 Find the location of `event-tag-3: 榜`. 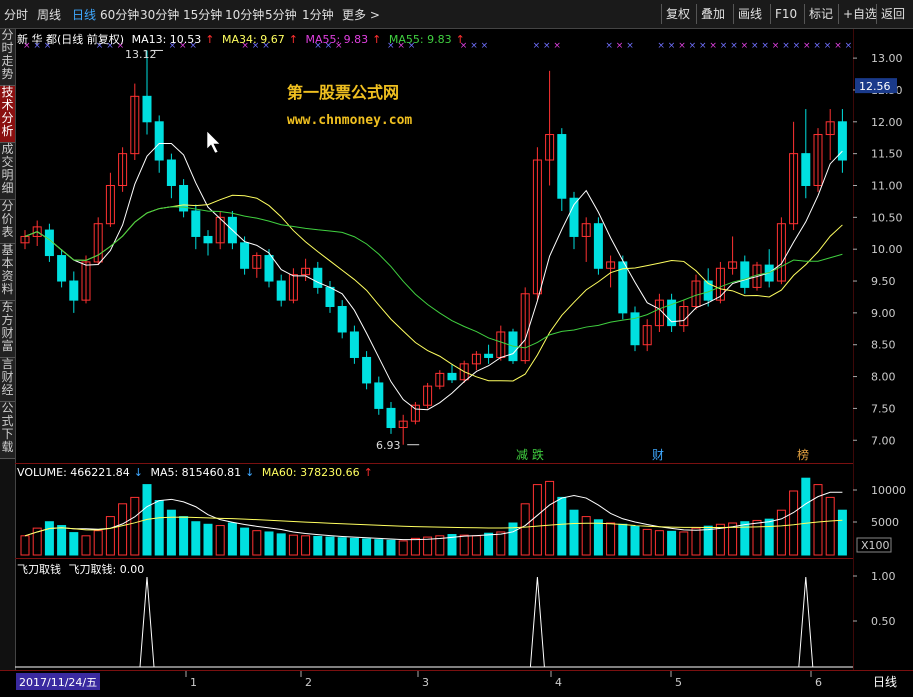

event-tag-3: 榜 is located at coordinates (803, 454).